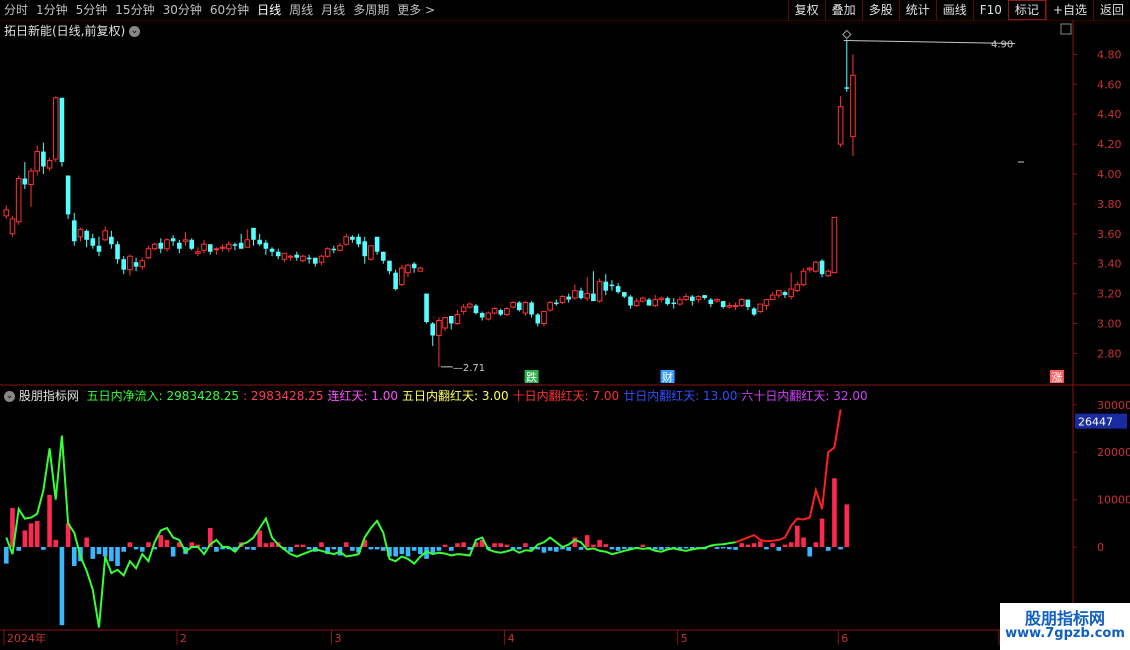  Describe the element at coordinates (1109, 353) in the screenshot. I see `price-tick-label: 2.80` at that location.